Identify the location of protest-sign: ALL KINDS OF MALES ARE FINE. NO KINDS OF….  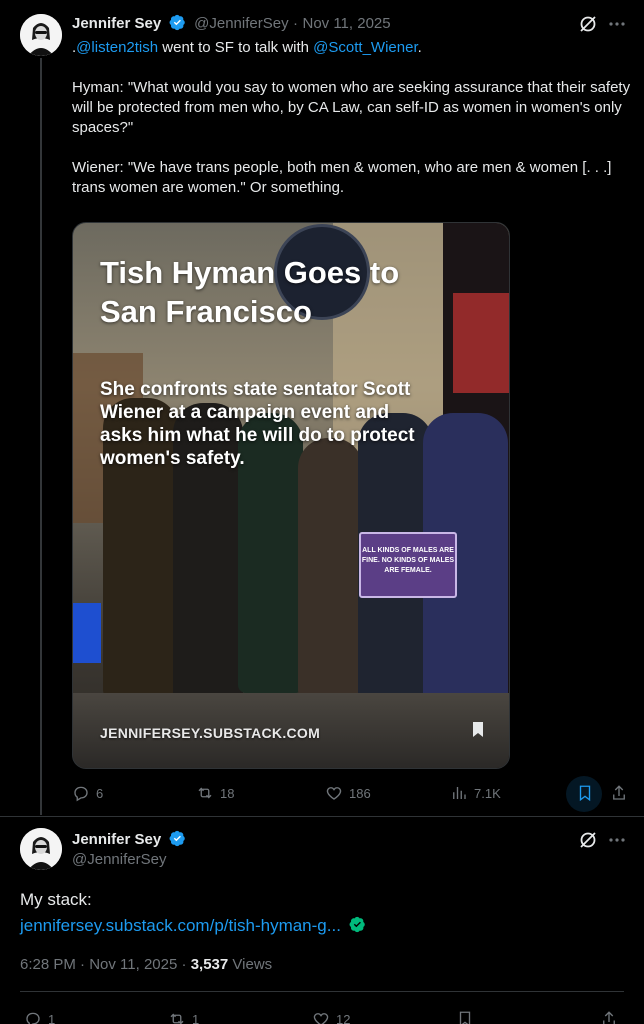
(408, 565).